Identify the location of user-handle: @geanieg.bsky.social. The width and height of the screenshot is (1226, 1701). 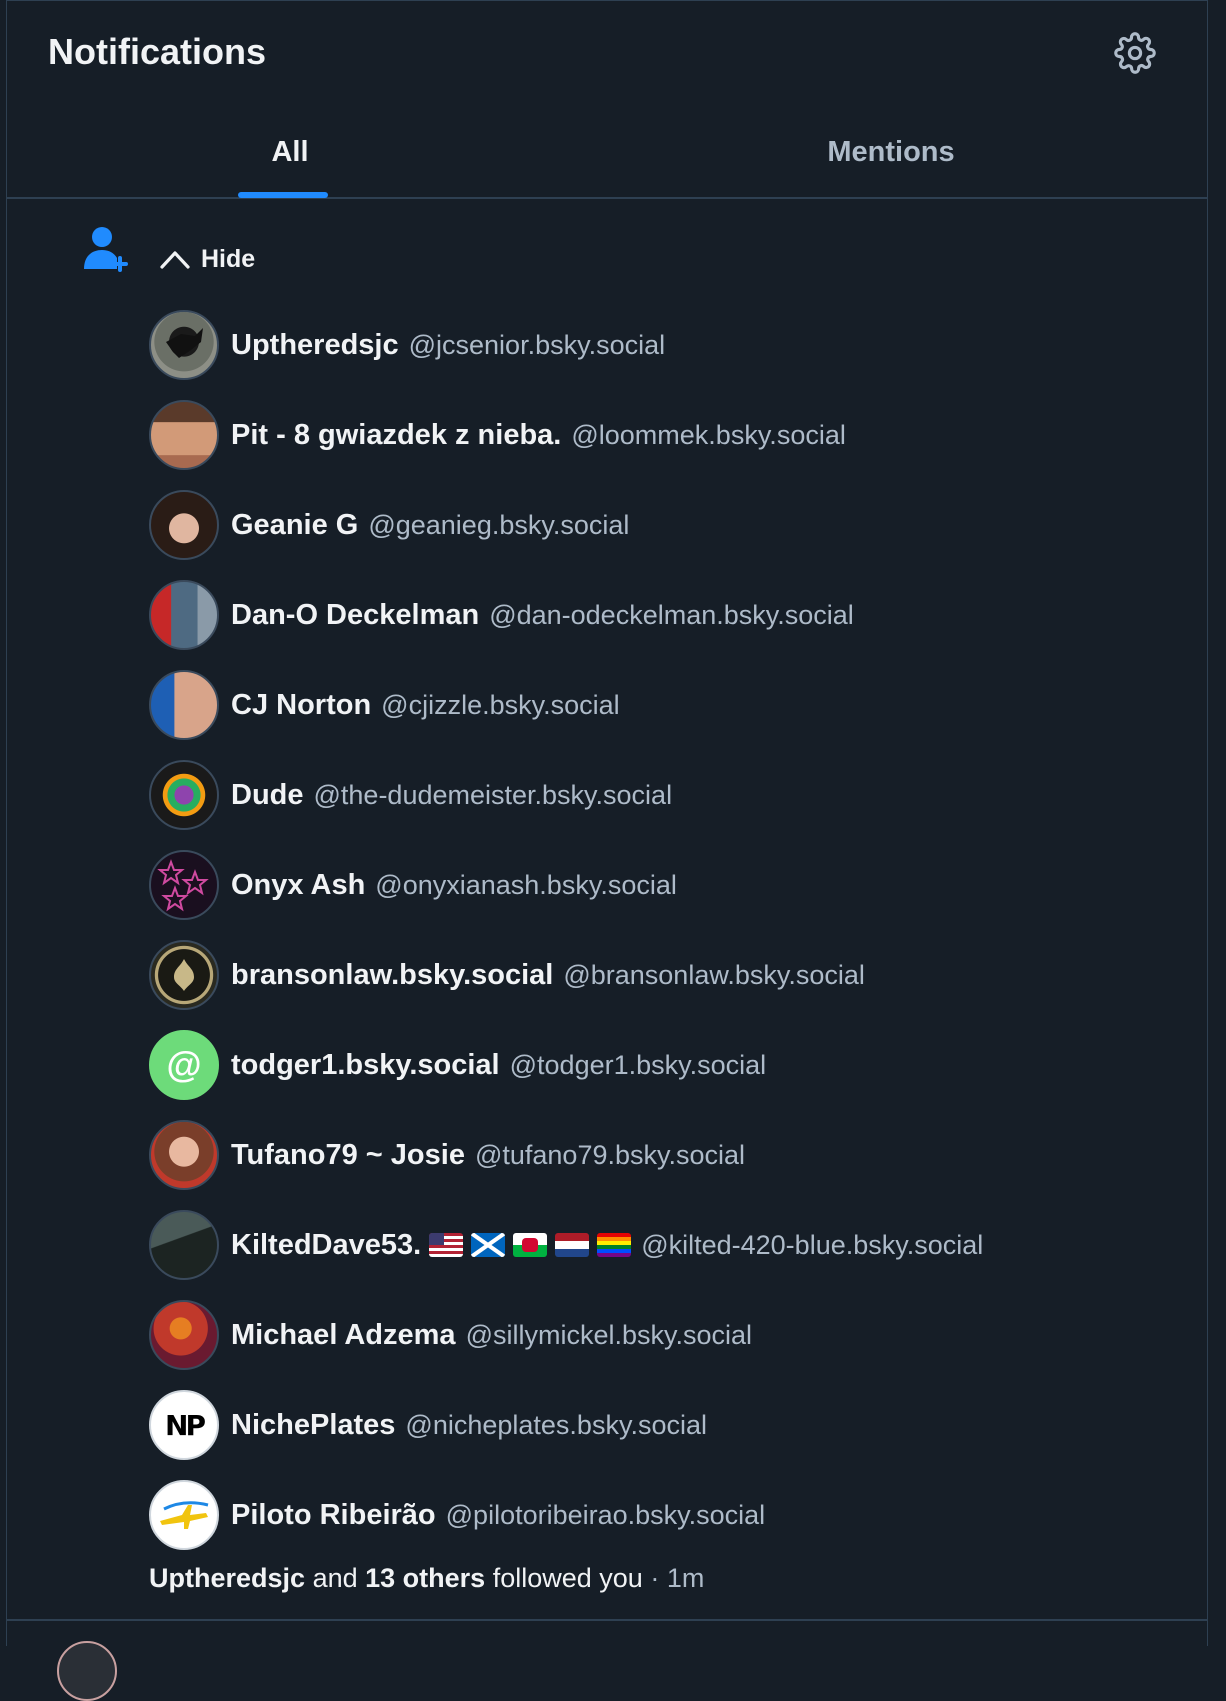
(499, 524).